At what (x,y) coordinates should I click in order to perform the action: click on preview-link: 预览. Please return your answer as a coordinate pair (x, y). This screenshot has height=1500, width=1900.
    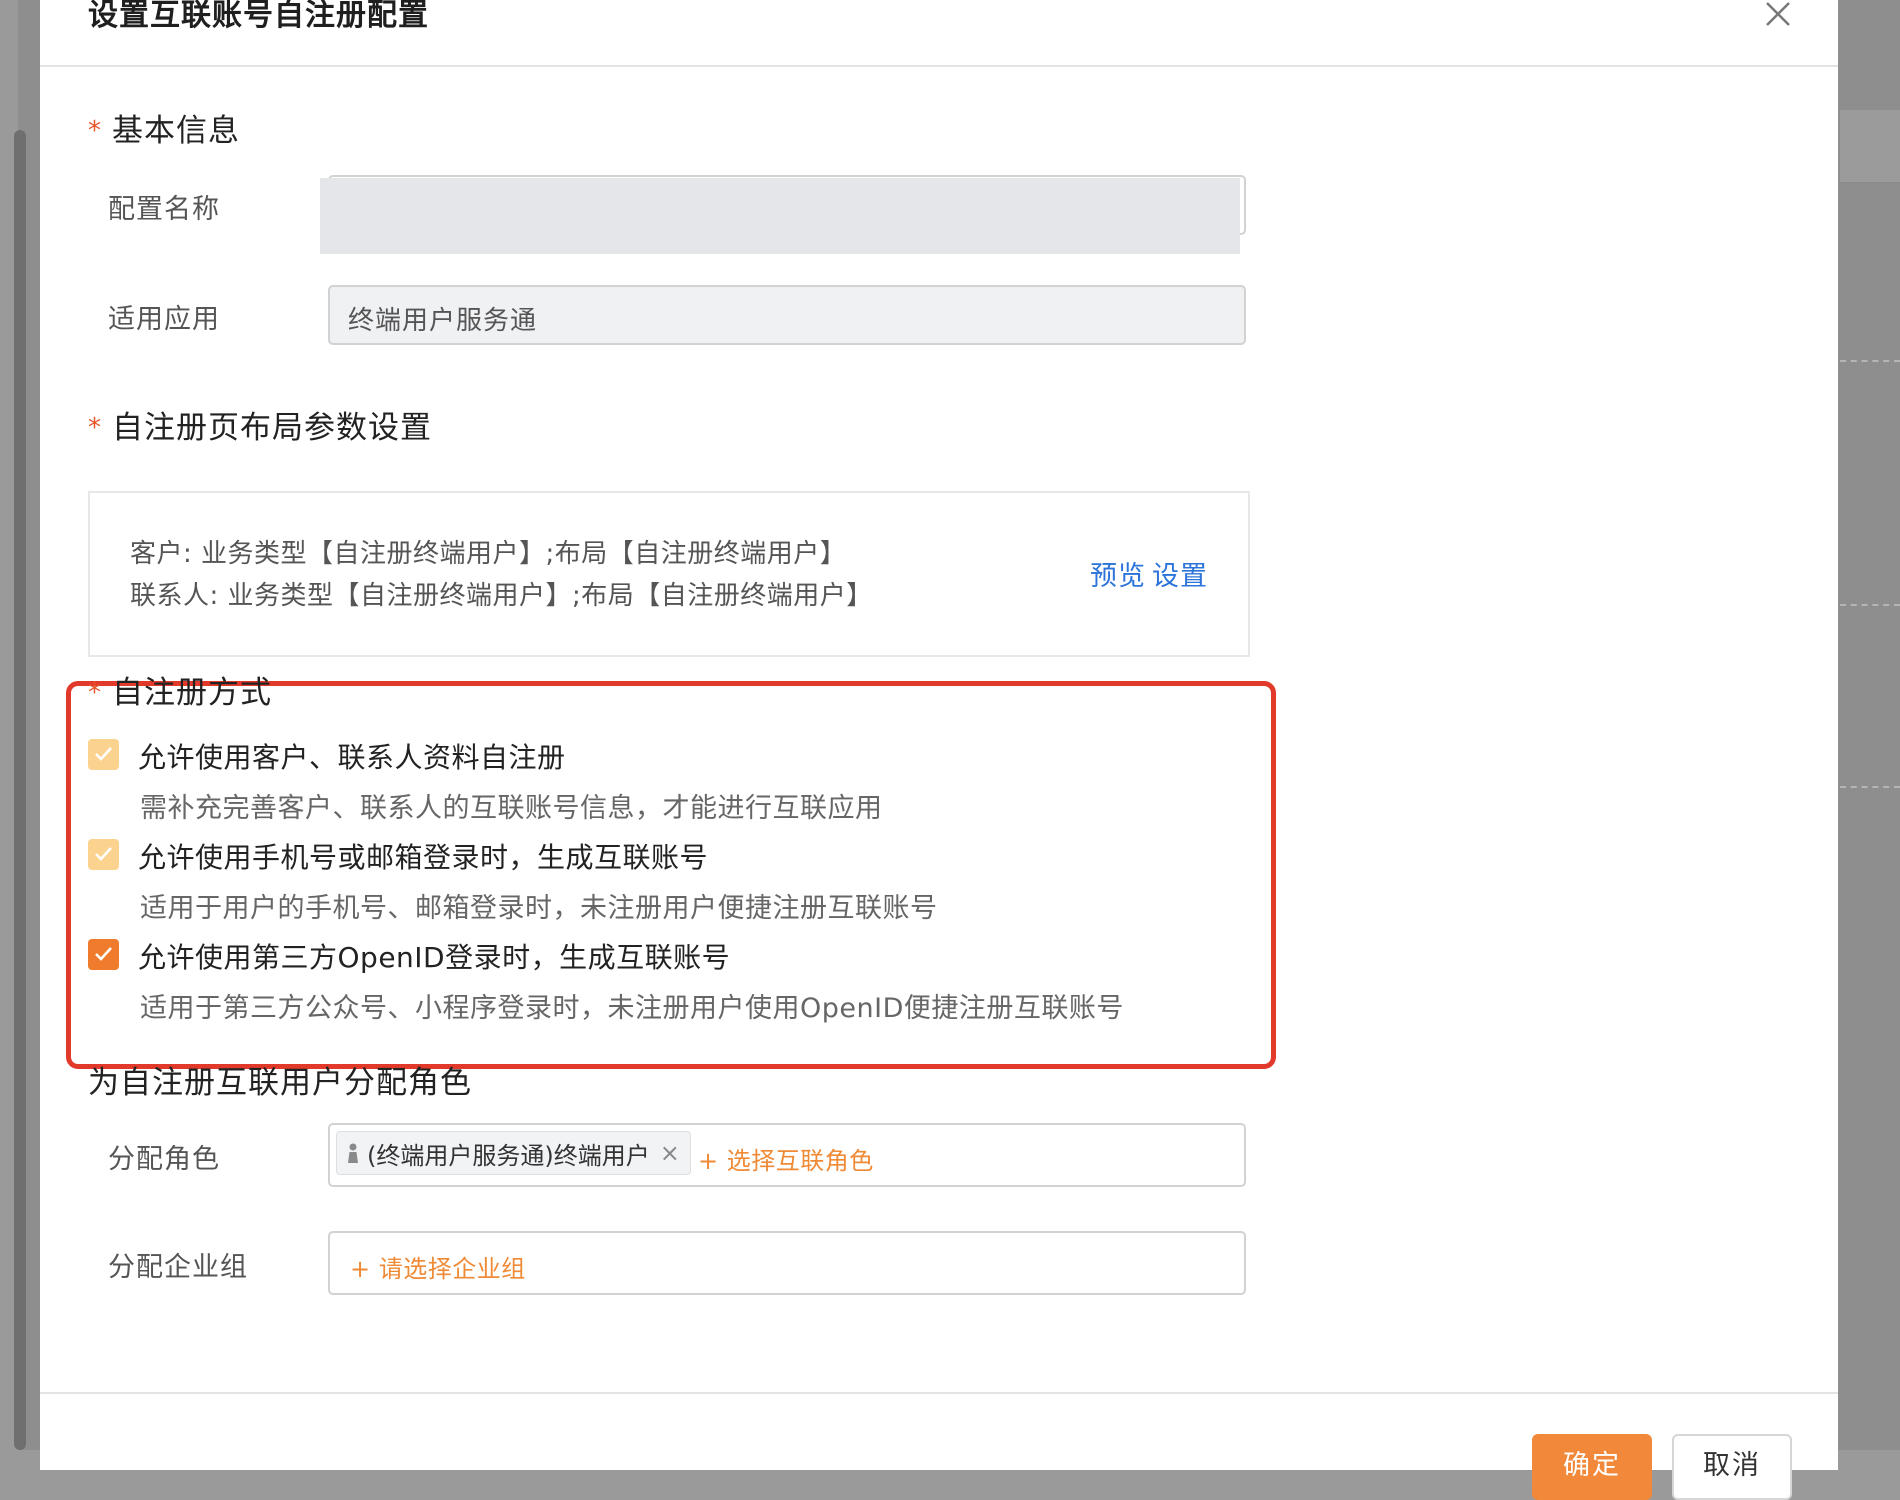
    Looking at the image, I should click on (1118, 573).